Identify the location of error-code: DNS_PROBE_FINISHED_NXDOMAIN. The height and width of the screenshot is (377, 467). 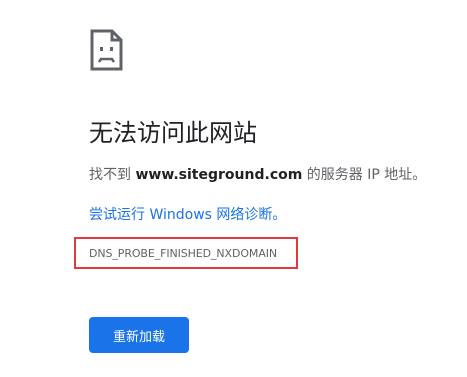
(183, 253).